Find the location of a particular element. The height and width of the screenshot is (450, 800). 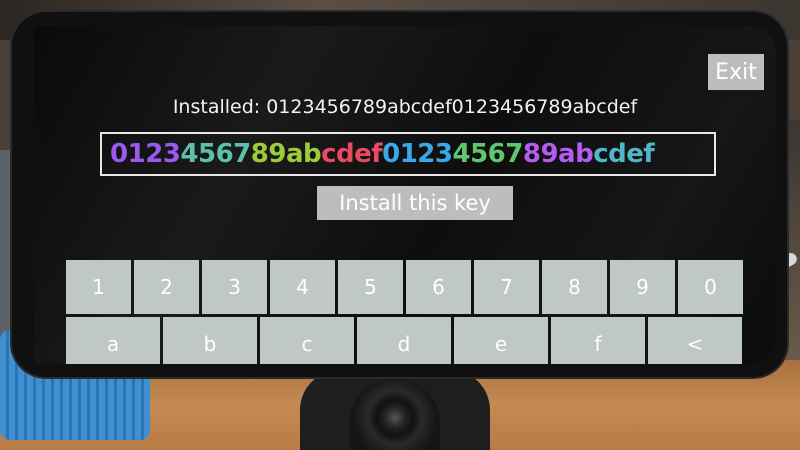

key-d: d is located at coordinates (404, 340).